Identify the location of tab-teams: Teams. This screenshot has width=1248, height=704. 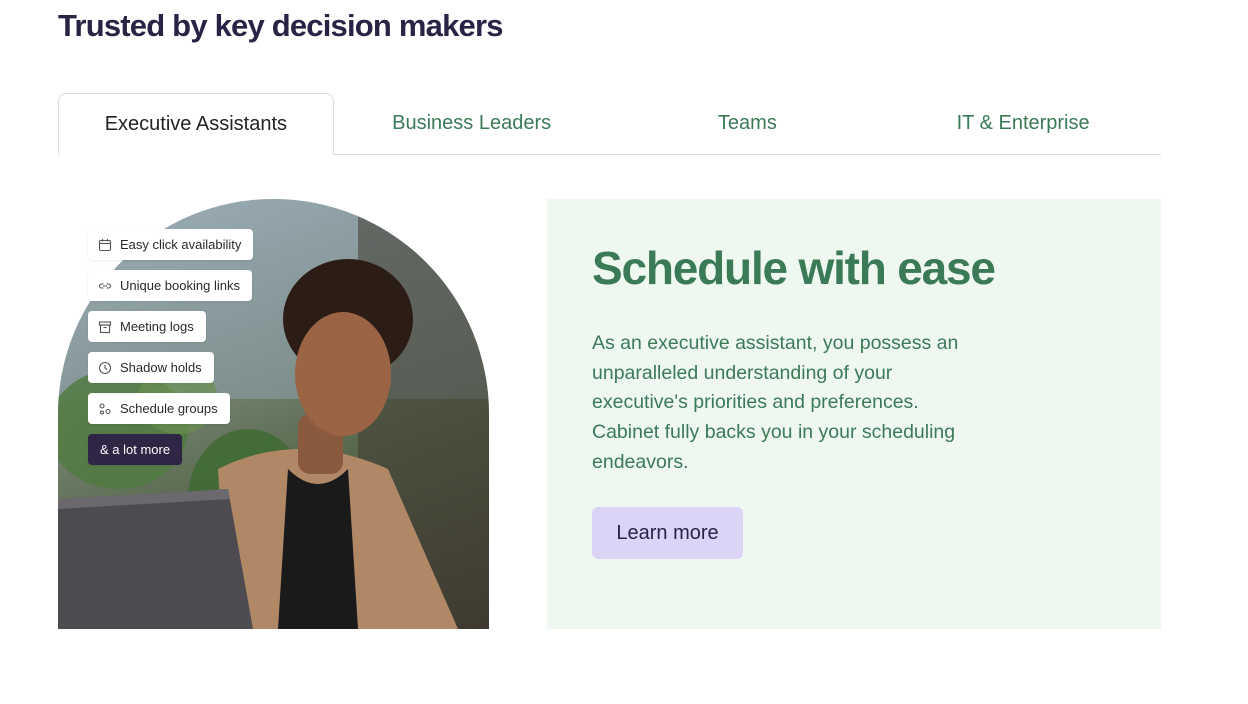
(748, 123).